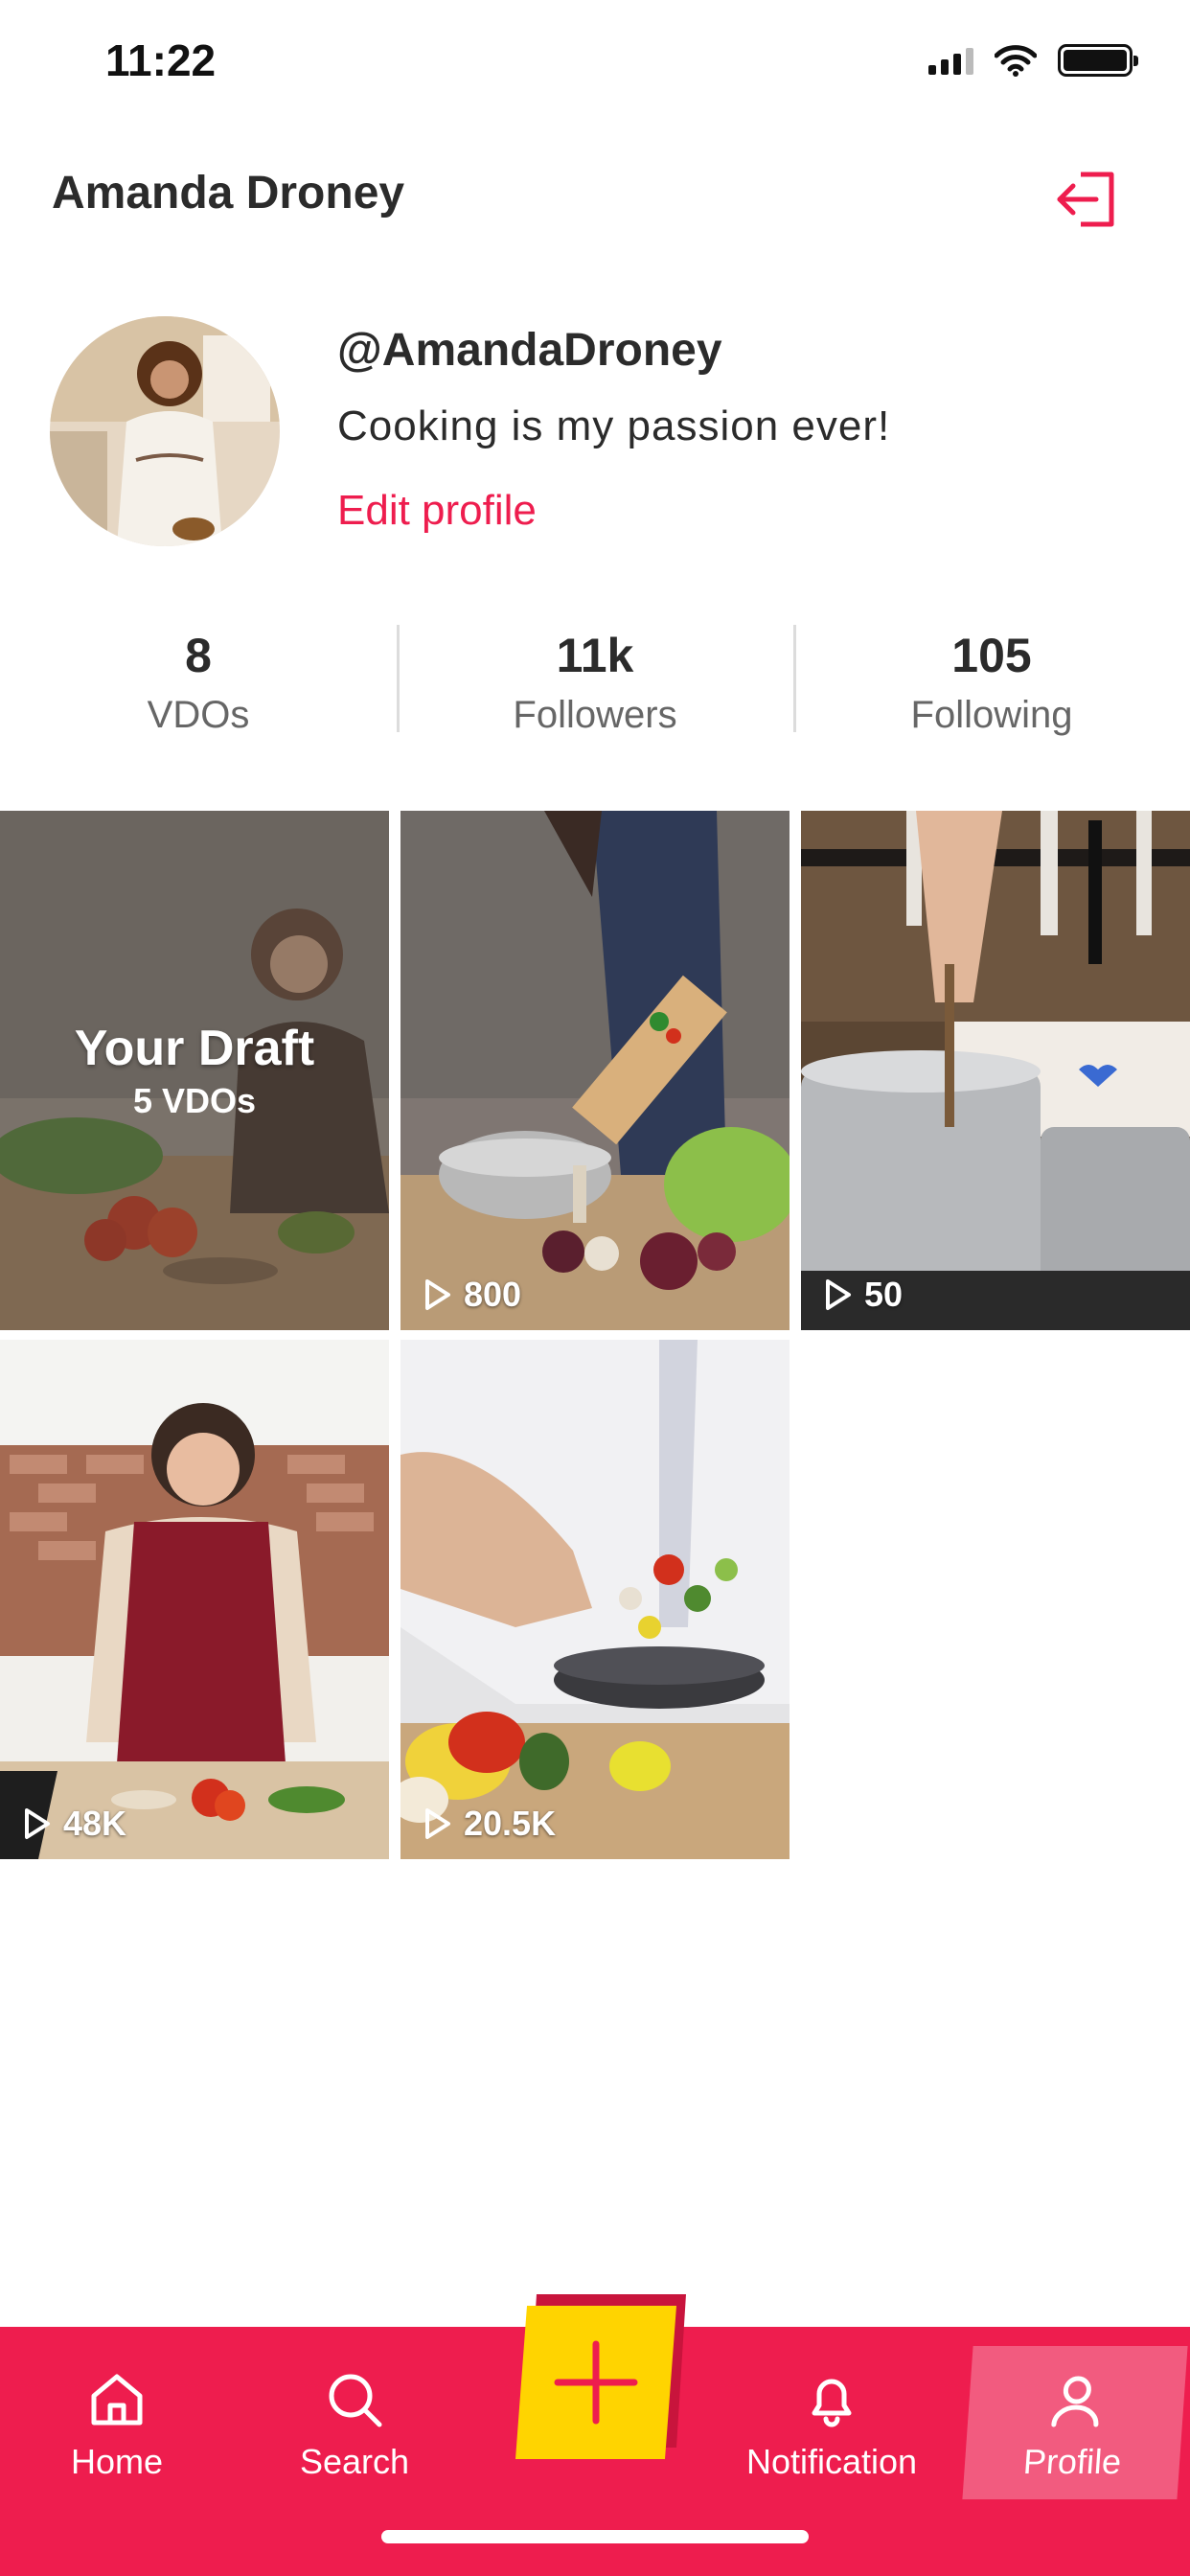  What do you see at coordinates (951, 60) in the screenshot?
I see `cellular-signal-icon` at bounding box center [951, 60].